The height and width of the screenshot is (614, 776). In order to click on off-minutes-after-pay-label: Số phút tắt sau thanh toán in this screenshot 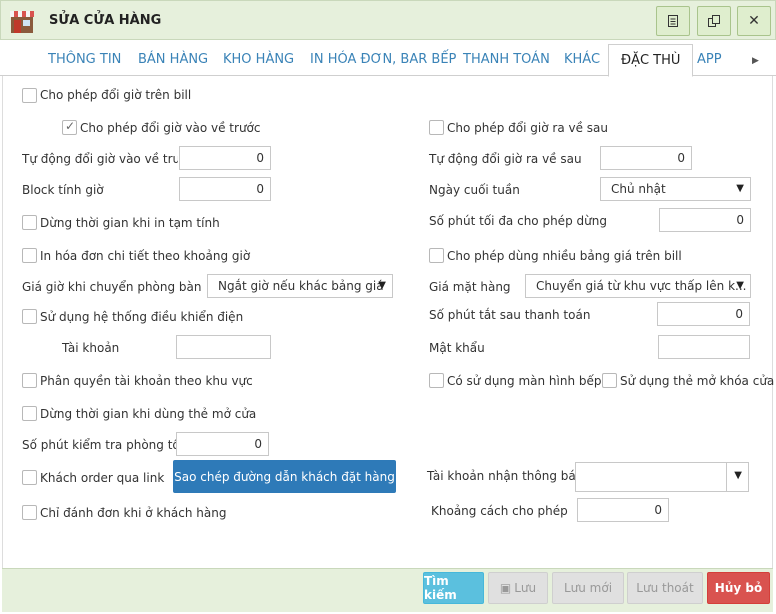, I will do `click(510, 315)`.